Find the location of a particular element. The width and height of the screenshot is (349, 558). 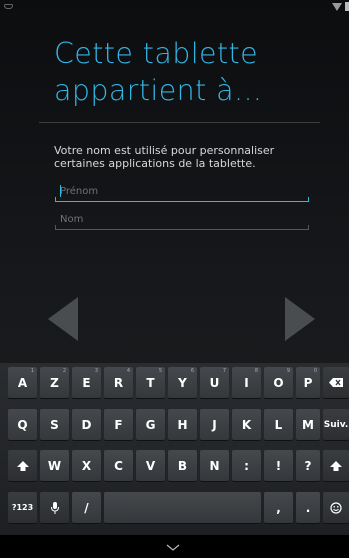

key-w: W is located at coordinates (54, 465).